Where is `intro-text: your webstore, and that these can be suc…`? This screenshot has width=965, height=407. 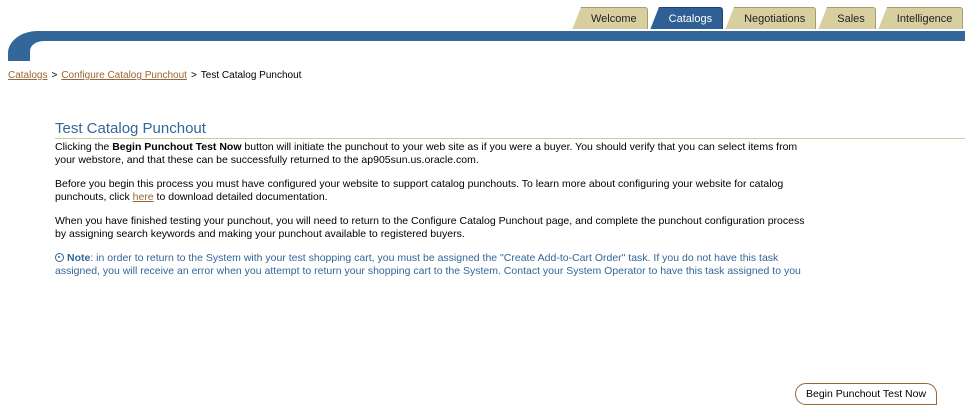
intro-text: your webstore, and that these can be suc… is located at coordinates (267, 160).